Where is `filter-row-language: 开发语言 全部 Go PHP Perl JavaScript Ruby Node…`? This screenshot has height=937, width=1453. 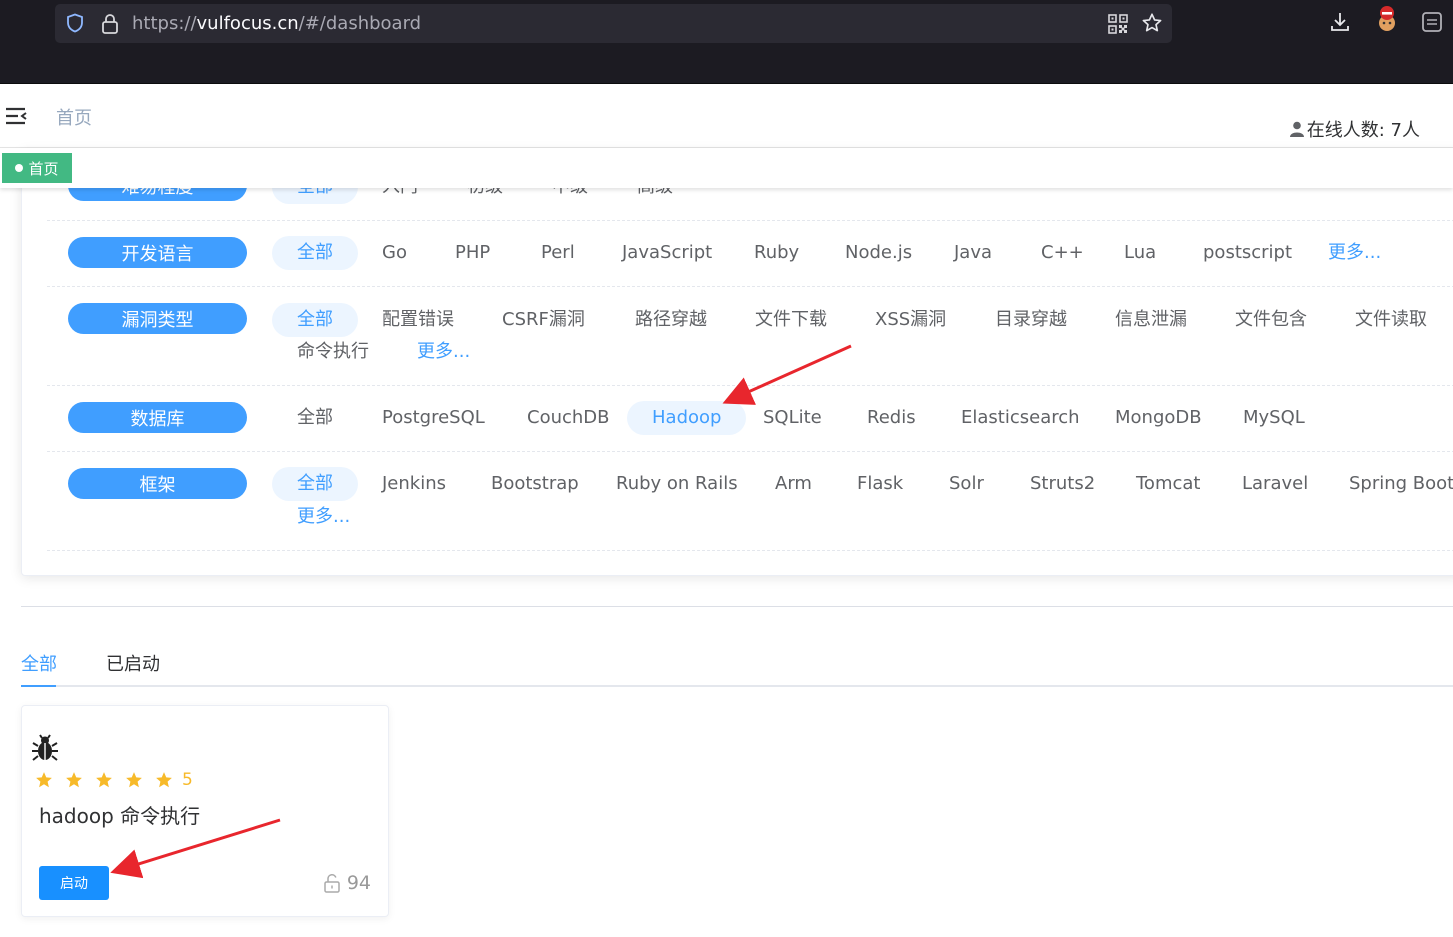
filter-row-language: 开发语言 全部 Go PHP Perl JavaScript Ruby Node… is located at coordinates (750, 254).